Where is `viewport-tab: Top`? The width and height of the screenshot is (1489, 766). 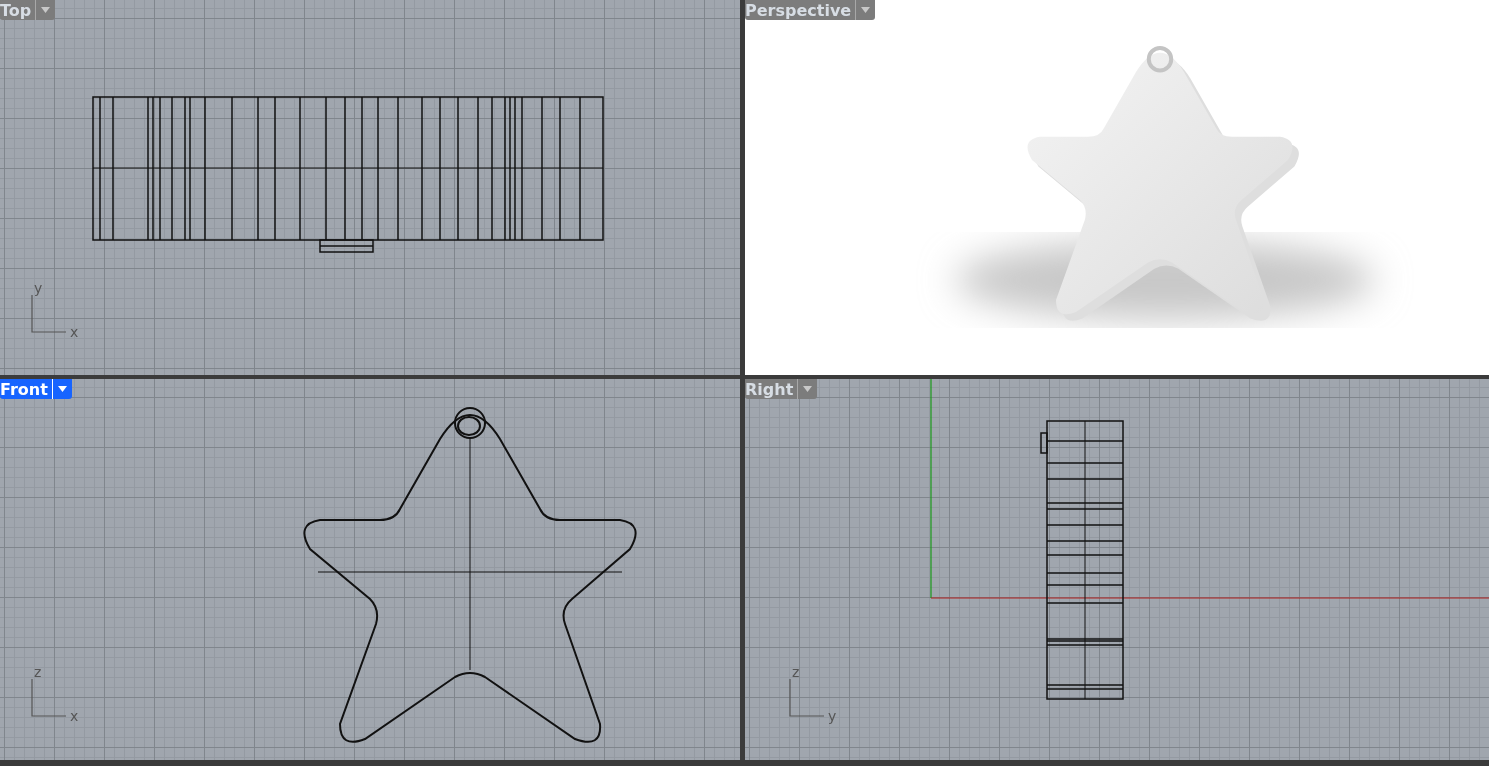
viewport-tab: Top is located at coordinates (18, 10).